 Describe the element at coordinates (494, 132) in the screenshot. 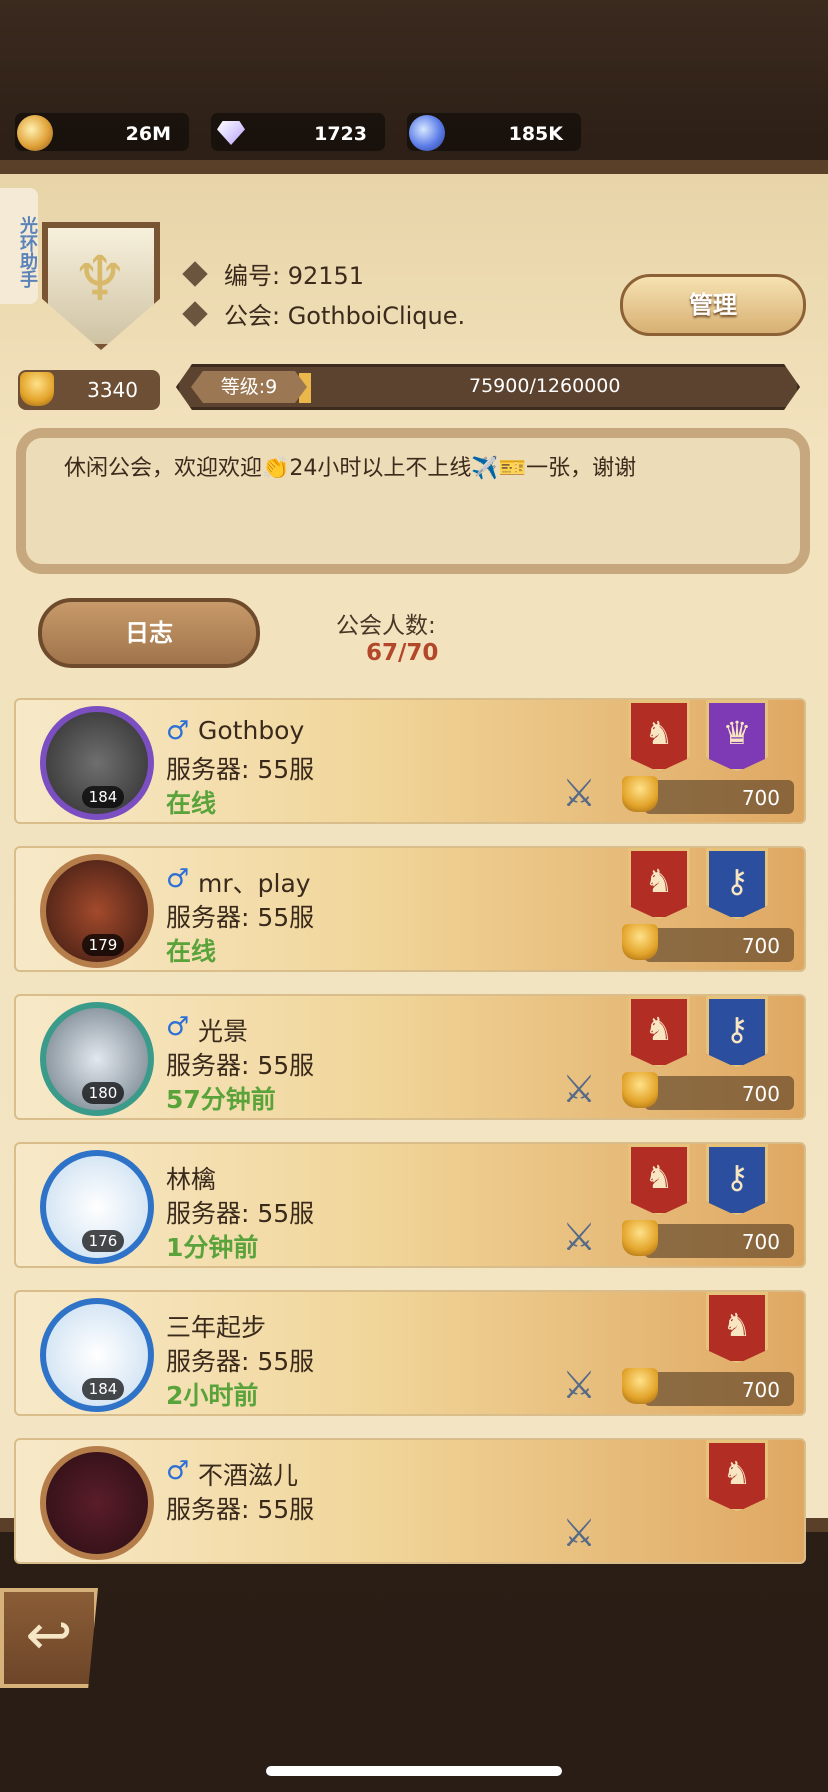

I see `orb-currency: 185K` at that location.